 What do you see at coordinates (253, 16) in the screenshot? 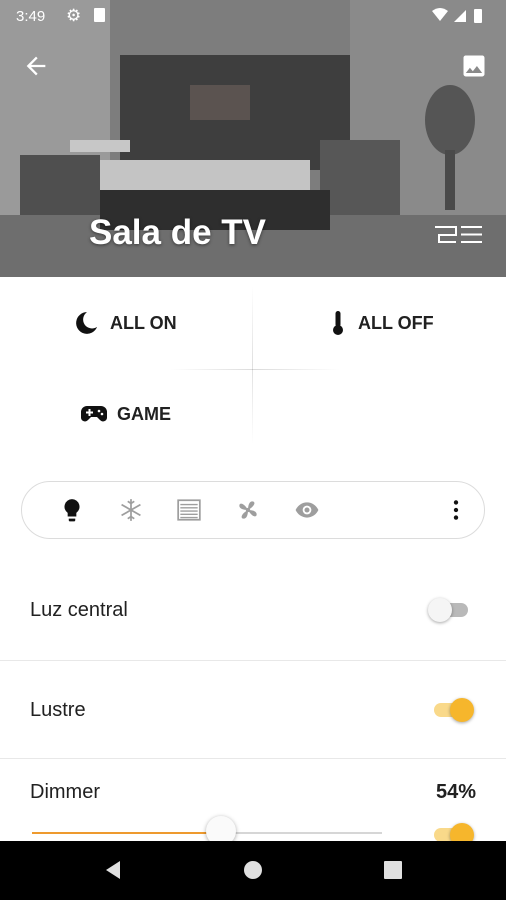
I see `status-bar: 3:49 ⚙` at bounding box center [253, 16].